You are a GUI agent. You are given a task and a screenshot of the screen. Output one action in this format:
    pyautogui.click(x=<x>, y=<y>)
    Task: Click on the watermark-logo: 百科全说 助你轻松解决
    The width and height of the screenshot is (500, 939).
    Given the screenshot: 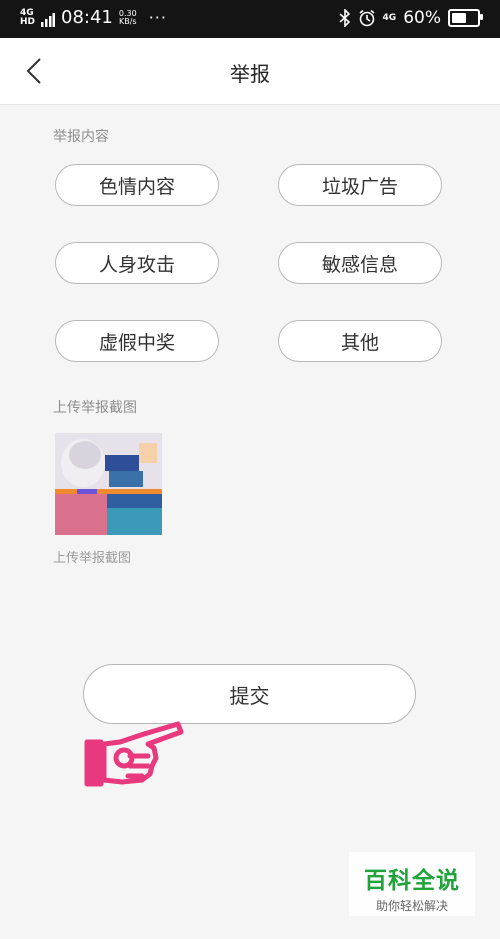 What is the action you would take?
    pyautogui.click(x=412, y=884)
    